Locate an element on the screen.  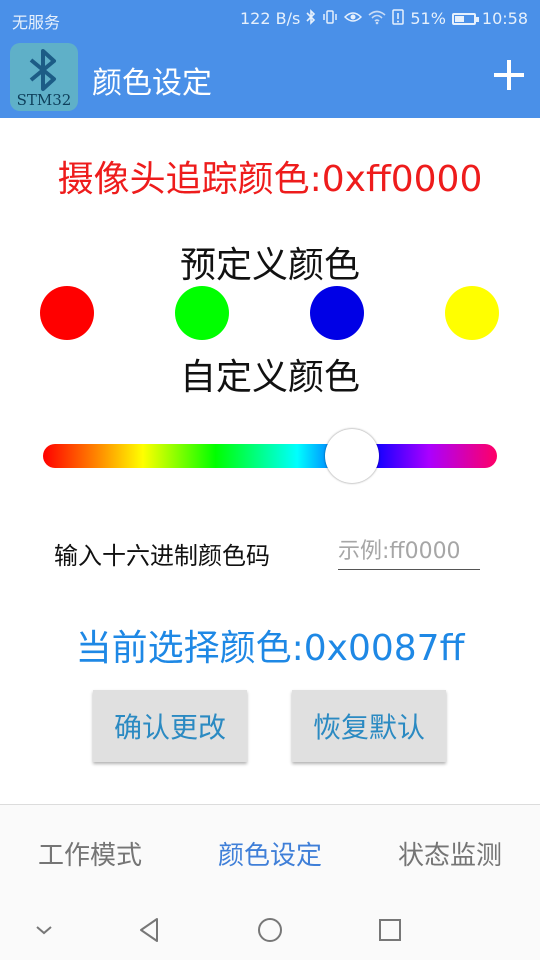
status-bar: 无服务 122 B/s 51% 10:58 is located at coordinates (270, 19).